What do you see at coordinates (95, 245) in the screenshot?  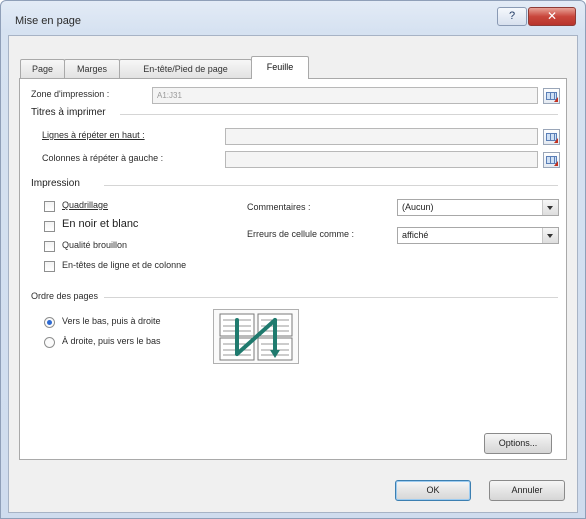 I see `draft-quality-label: Qualité brouillon` at bounding box center [95, 245].